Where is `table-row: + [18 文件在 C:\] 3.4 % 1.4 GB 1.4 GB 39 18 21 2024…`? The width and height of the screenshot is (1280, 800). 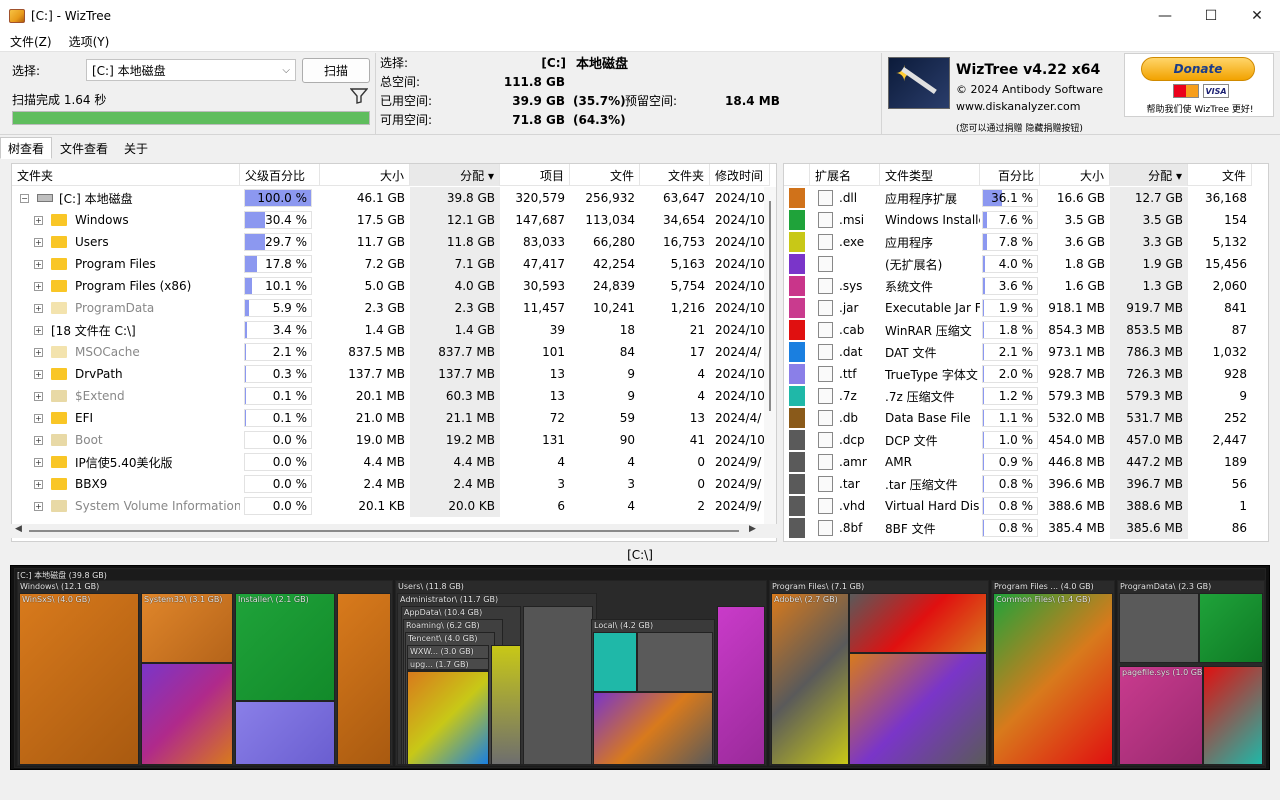 table-row: + [18 文件在 C:\] 3.4 % 1.4 GB 1.4 GB 39 18 21 2024… is located at coordinates (391, 330).